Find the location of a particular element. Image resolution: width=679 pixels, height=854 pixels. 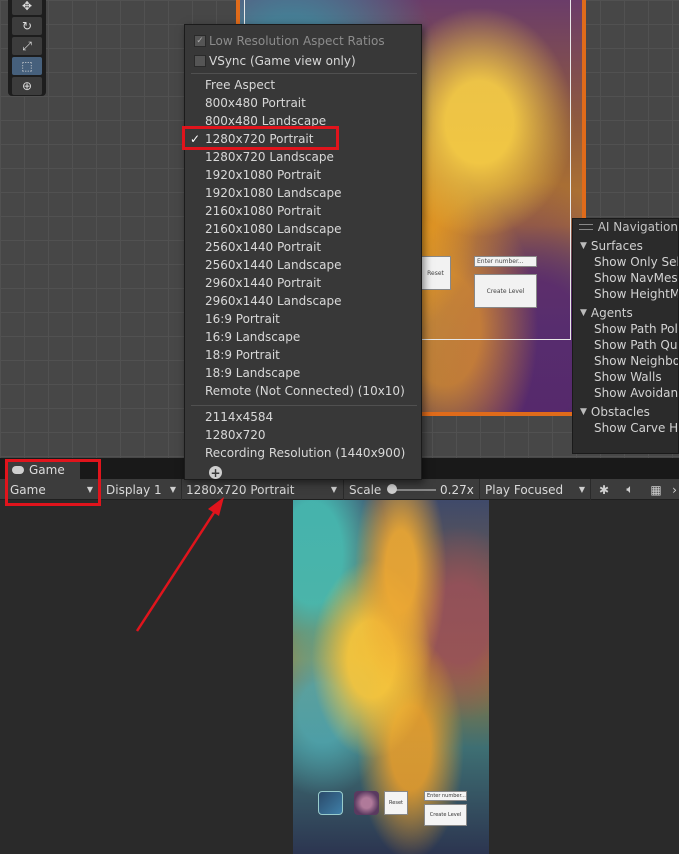

menu-item: 2160x1080 Portrait is located at coordinates (303, 211).